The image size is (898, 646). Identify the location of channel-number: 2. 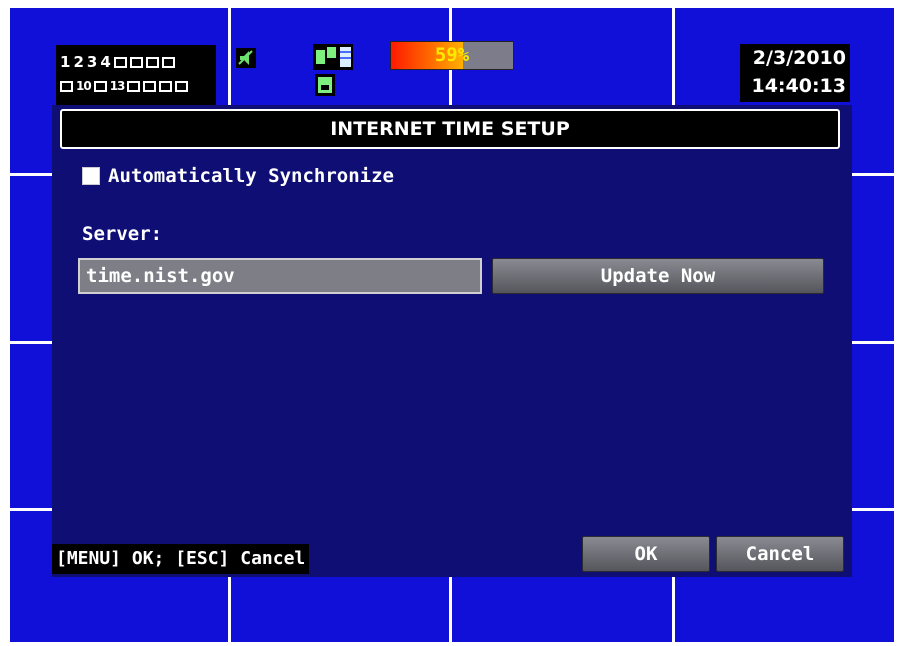
(78, 62).